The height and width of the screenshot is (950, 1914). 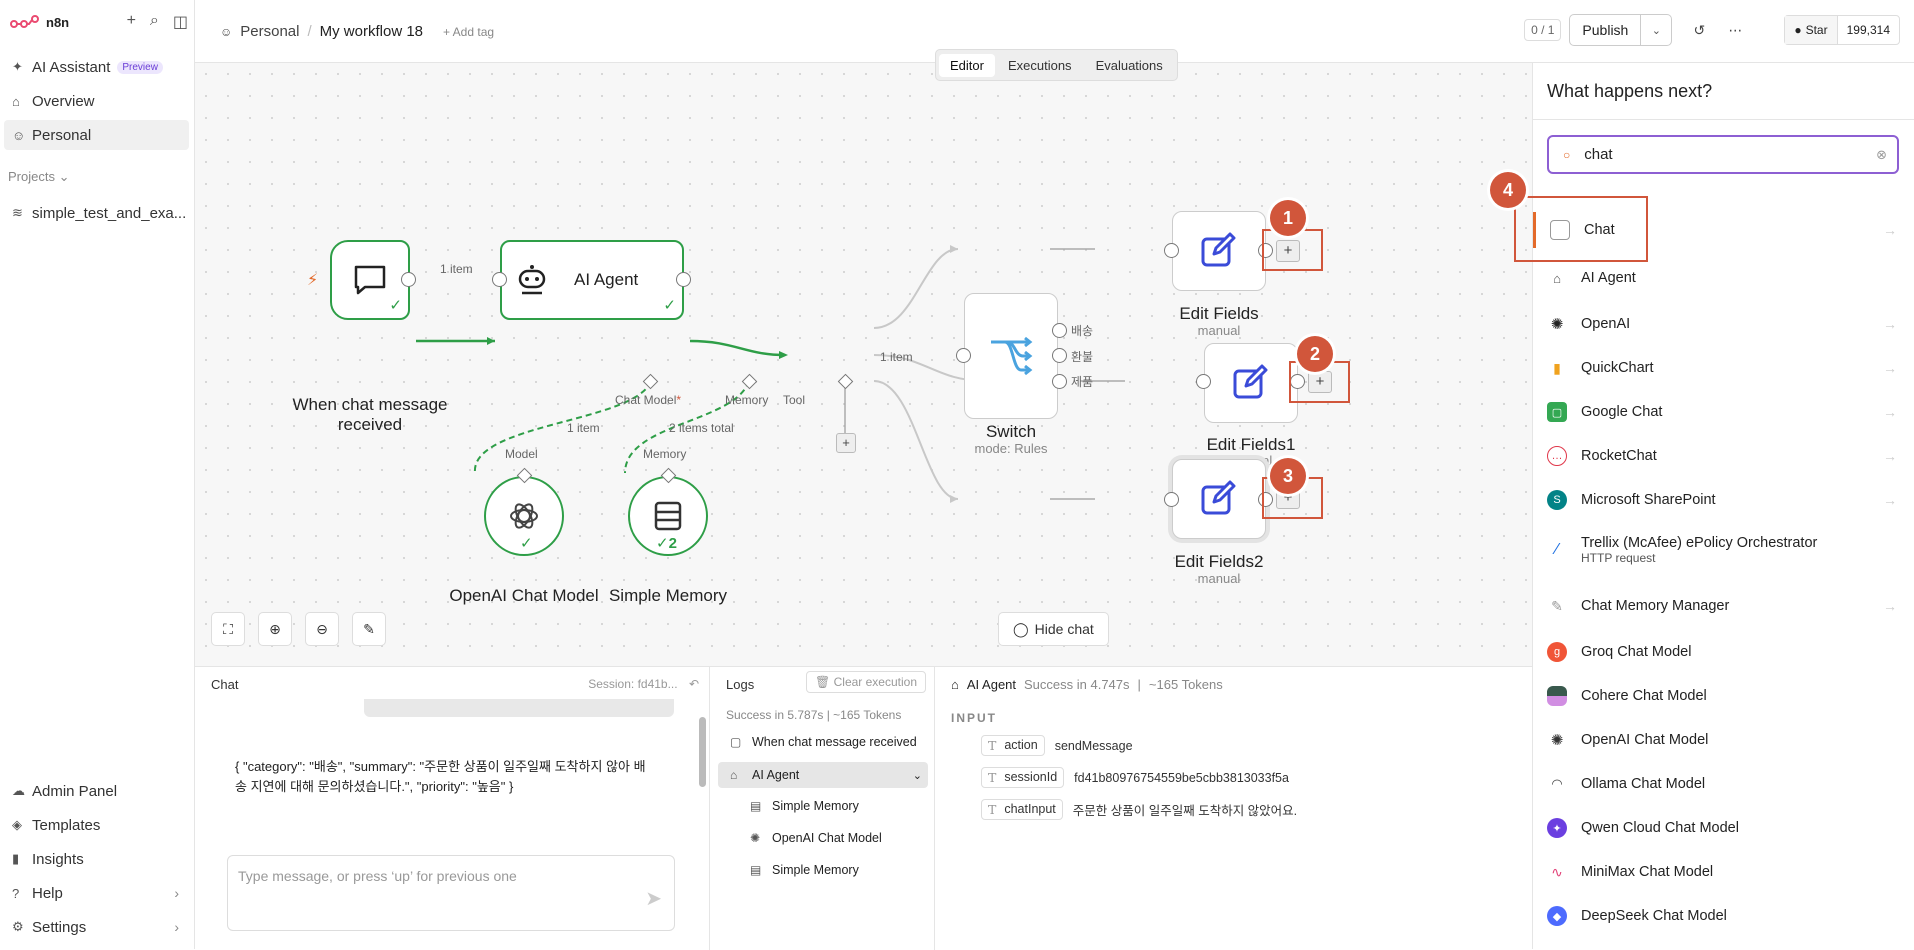 I want to click on node-item-groq: g Groq Chat Model, so click(x=1723, y=652).